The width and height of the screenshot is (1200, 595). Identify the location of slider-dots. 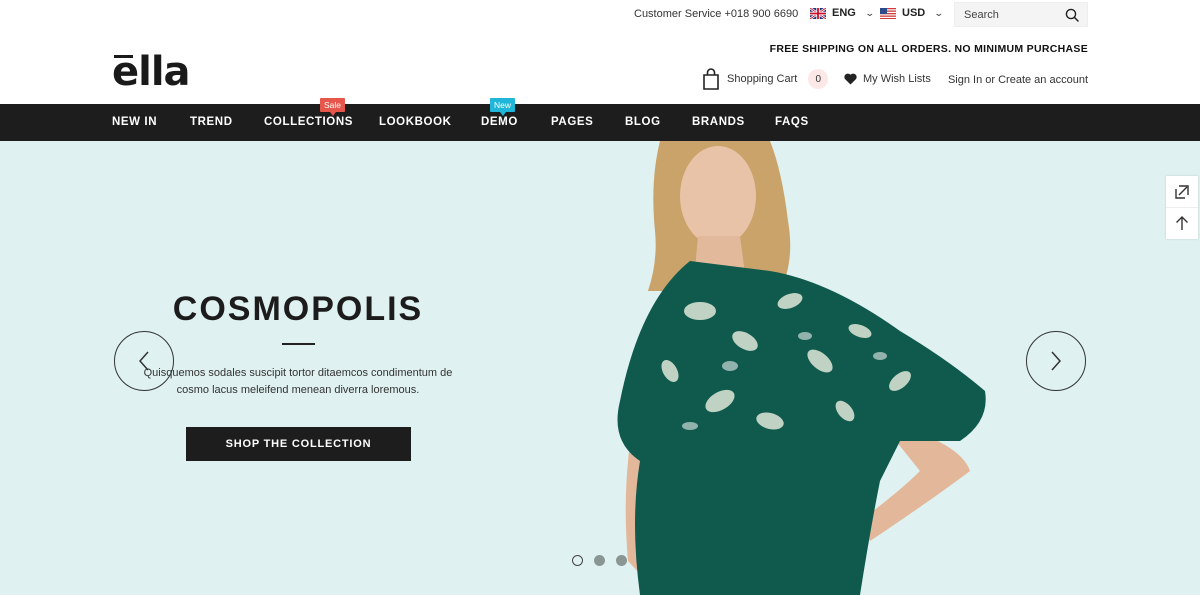
(599, 560).